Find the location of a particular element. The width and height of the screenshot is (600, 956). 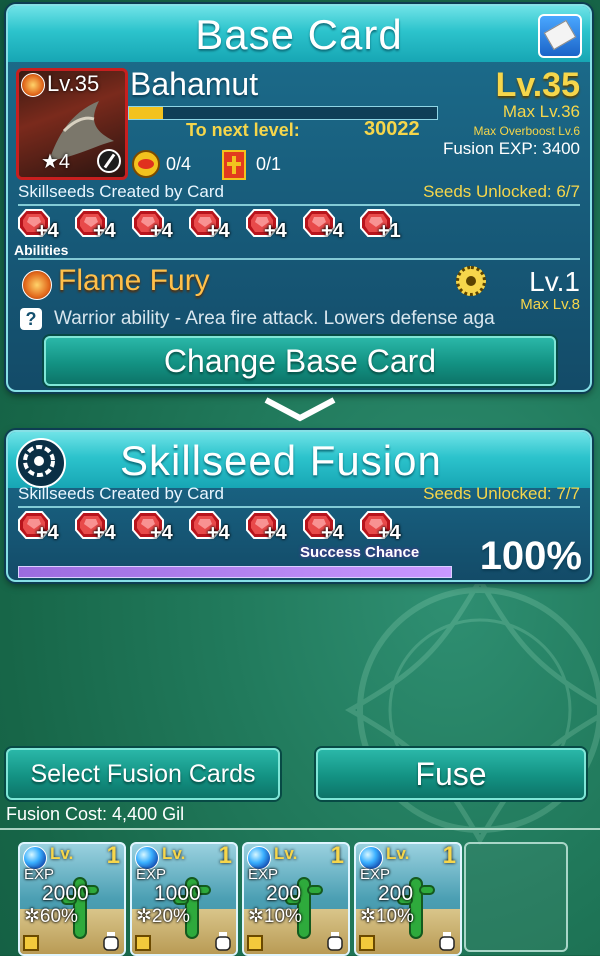

help-icon: ? is located at coordinates (31, 319).